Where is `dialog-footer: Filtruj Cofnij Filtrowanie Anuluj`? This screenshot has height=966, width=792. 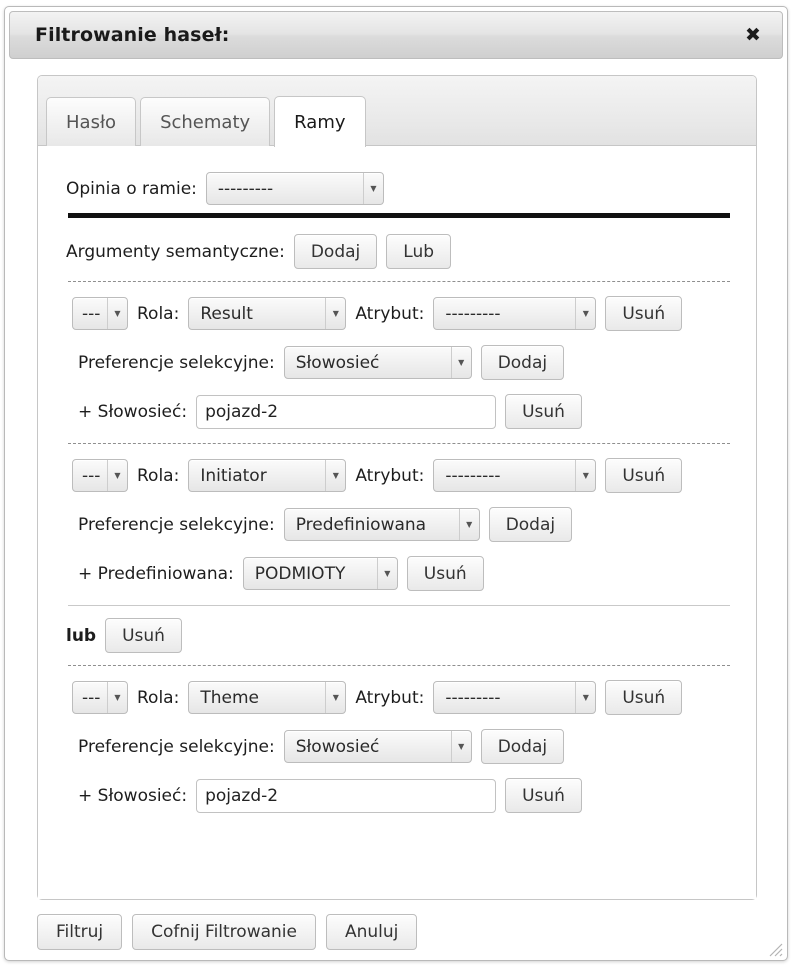
dialog-footer: Filtruj Cofnij Filtrowanie Anuluj is located at coordinates (396, 930).